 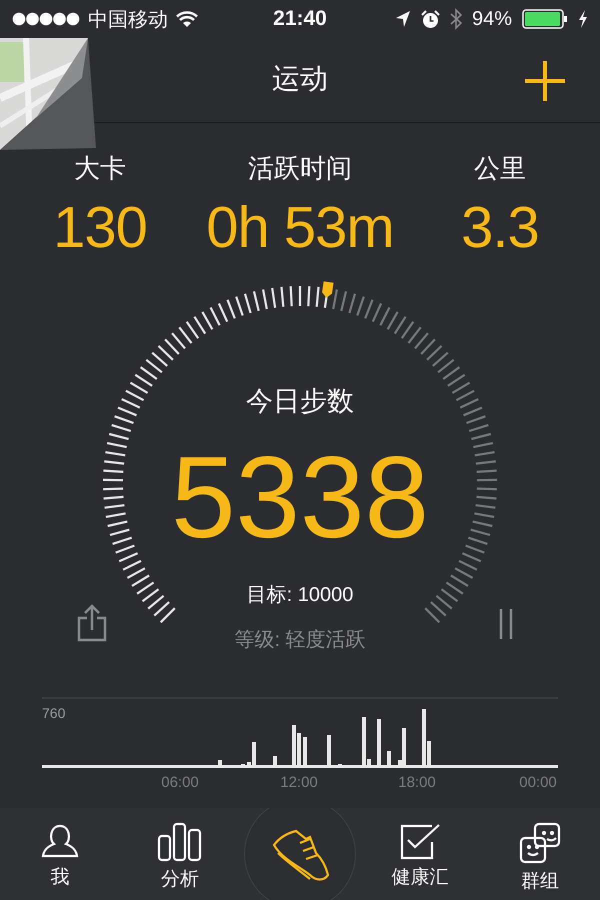 I want to click on axis-label: 06:00, so click(x=180, y=782).